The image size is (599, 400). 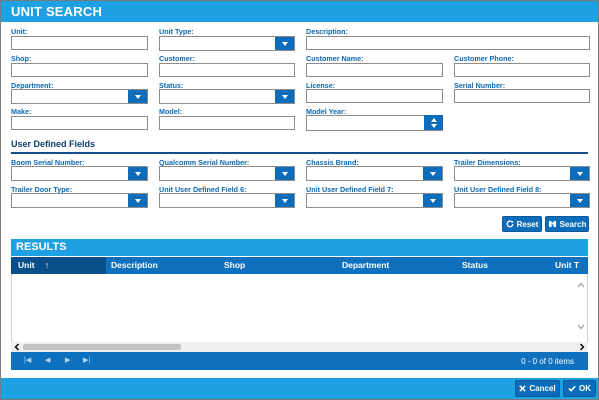 What do you see at coordinates (227, 96) in the screenshot?
I see `status-dropdown` at bounding box center [227, 96].